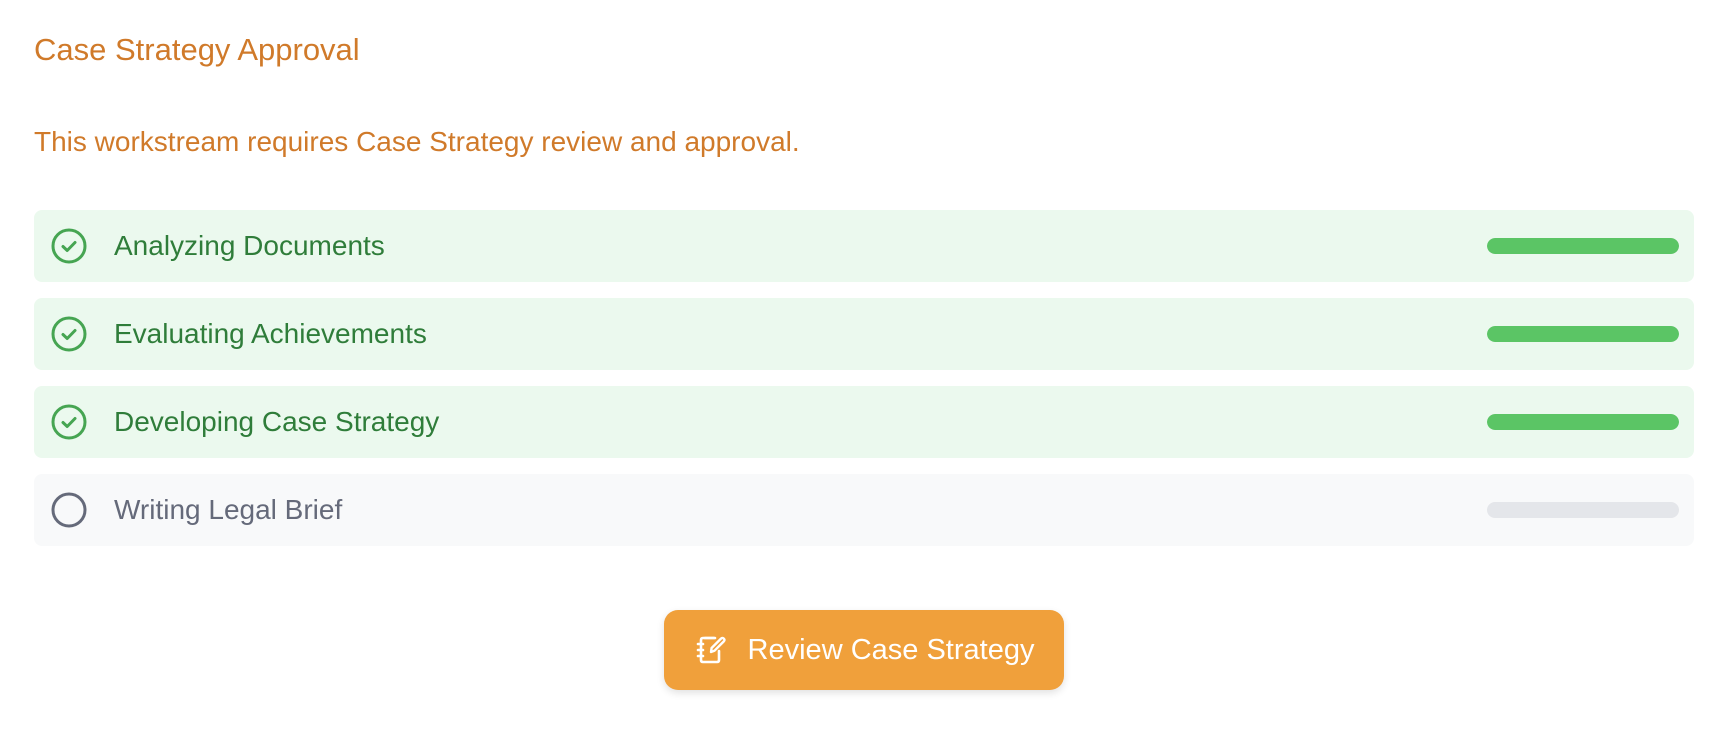 Image resolution: width=1736 pixels, height=736 pixels. What do you see at coordinates (197, 49) in the screenshot?
I see `page-title: Case Strategy Approval` at bounding box center [197, 49].